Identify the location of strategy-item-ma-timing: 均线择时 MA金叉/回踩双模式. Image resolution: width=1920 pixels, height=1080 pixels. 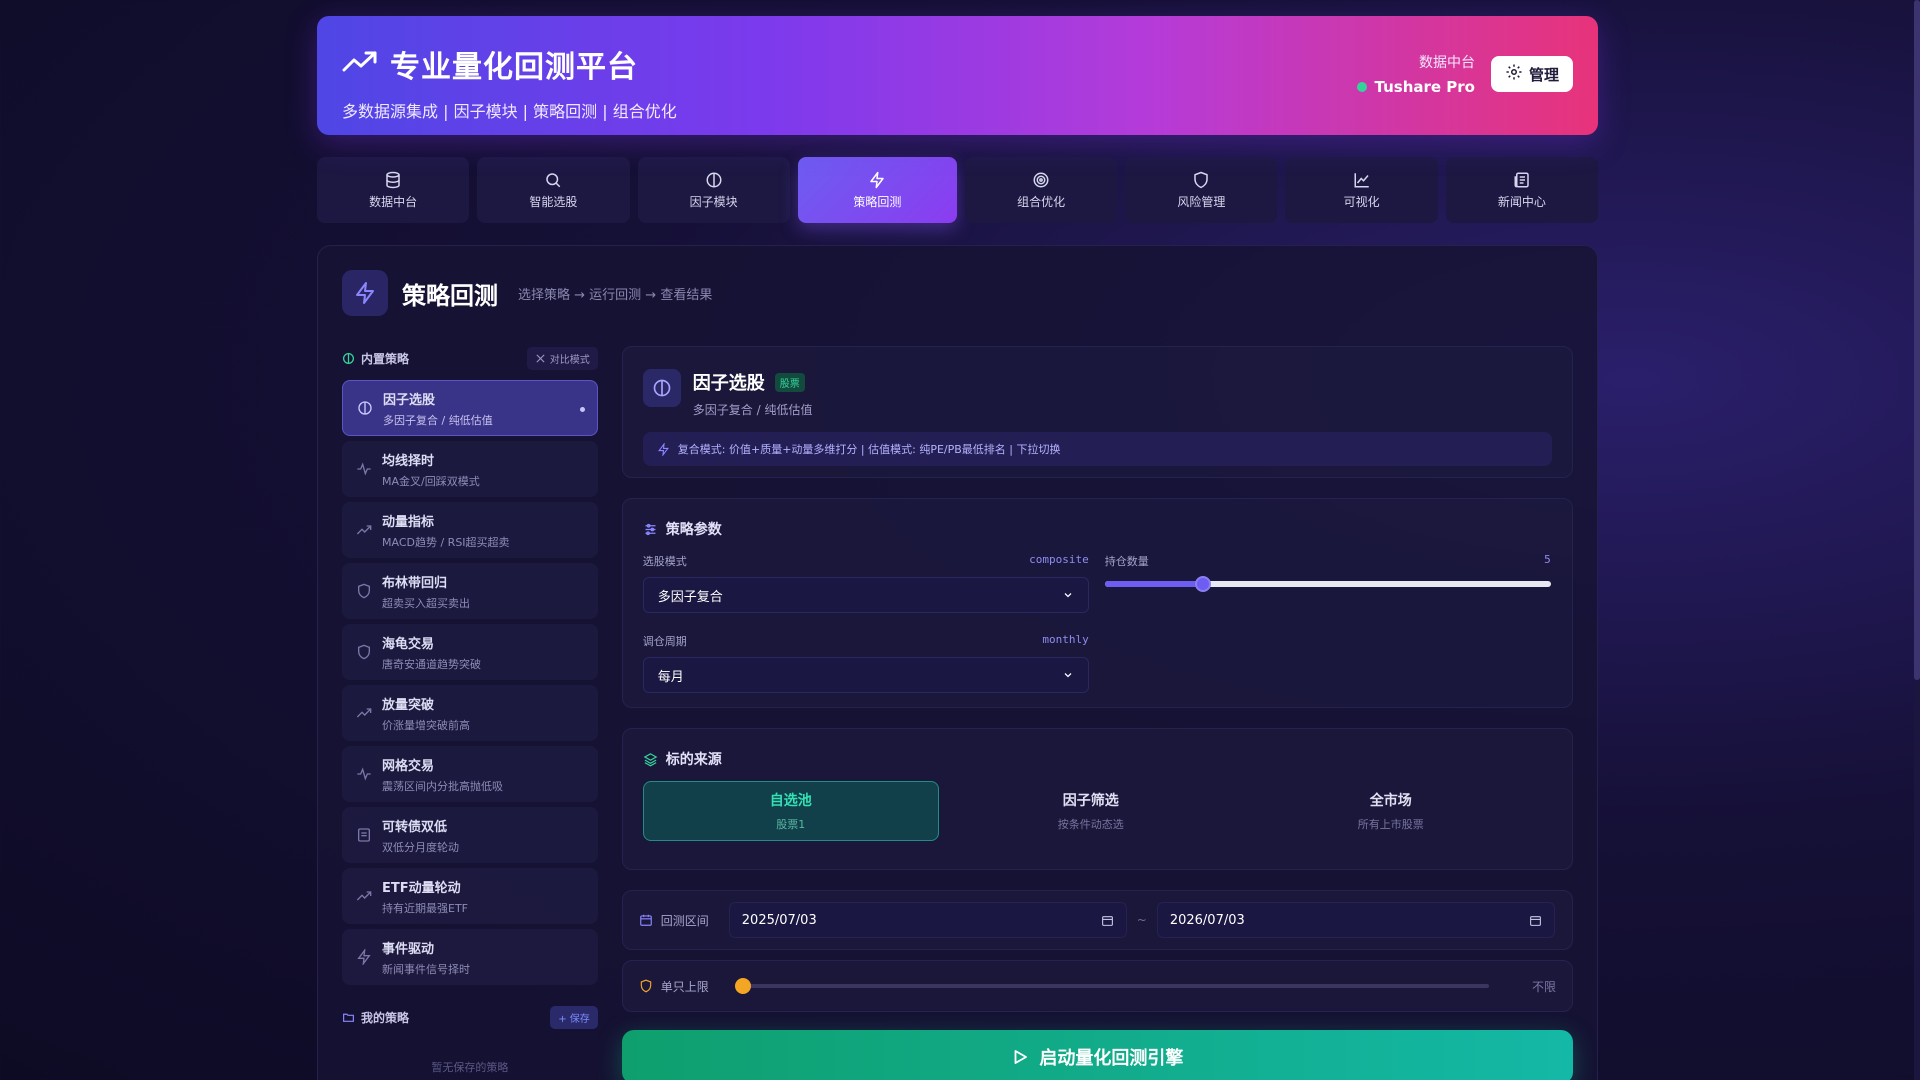
(470, 469).